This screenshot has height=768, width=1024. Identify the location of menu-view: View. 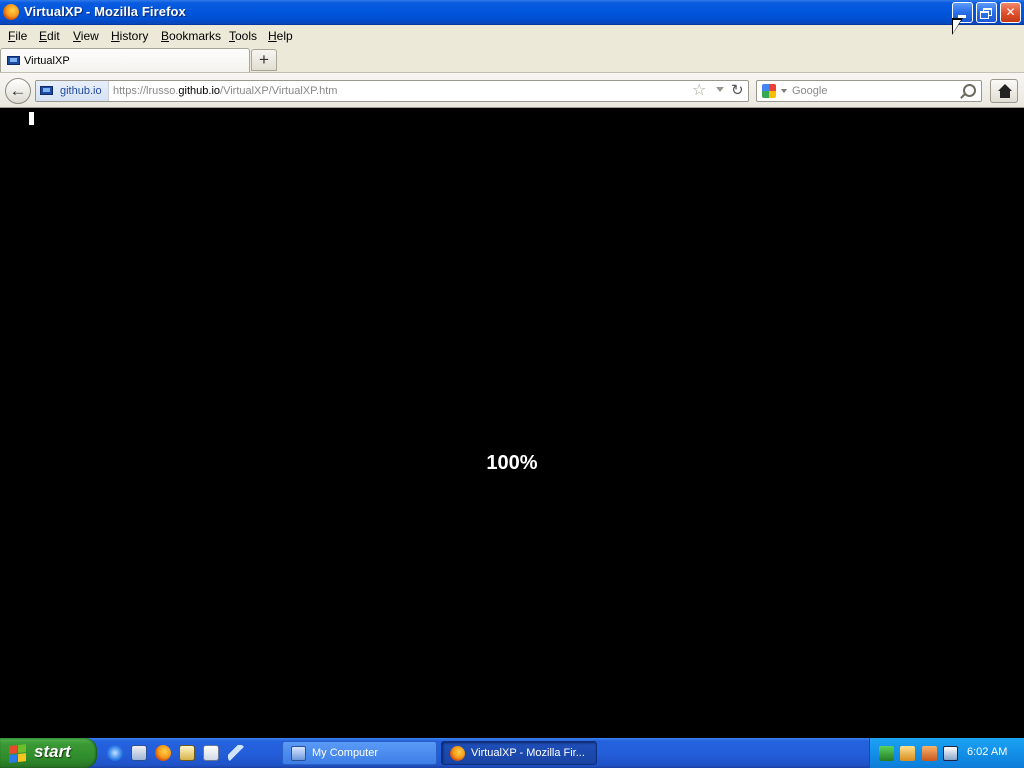
(86, 36).